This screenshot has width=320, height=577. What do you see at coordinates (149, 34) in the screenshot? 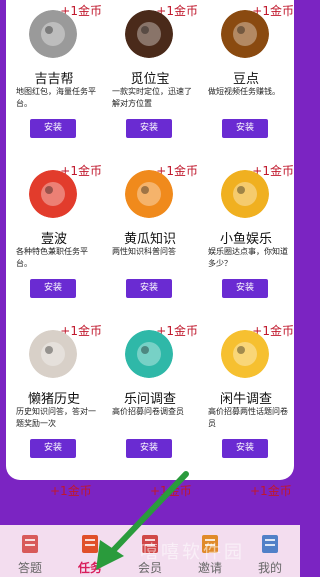
I see `location-pin-icon` at bounding box center [149, 34].